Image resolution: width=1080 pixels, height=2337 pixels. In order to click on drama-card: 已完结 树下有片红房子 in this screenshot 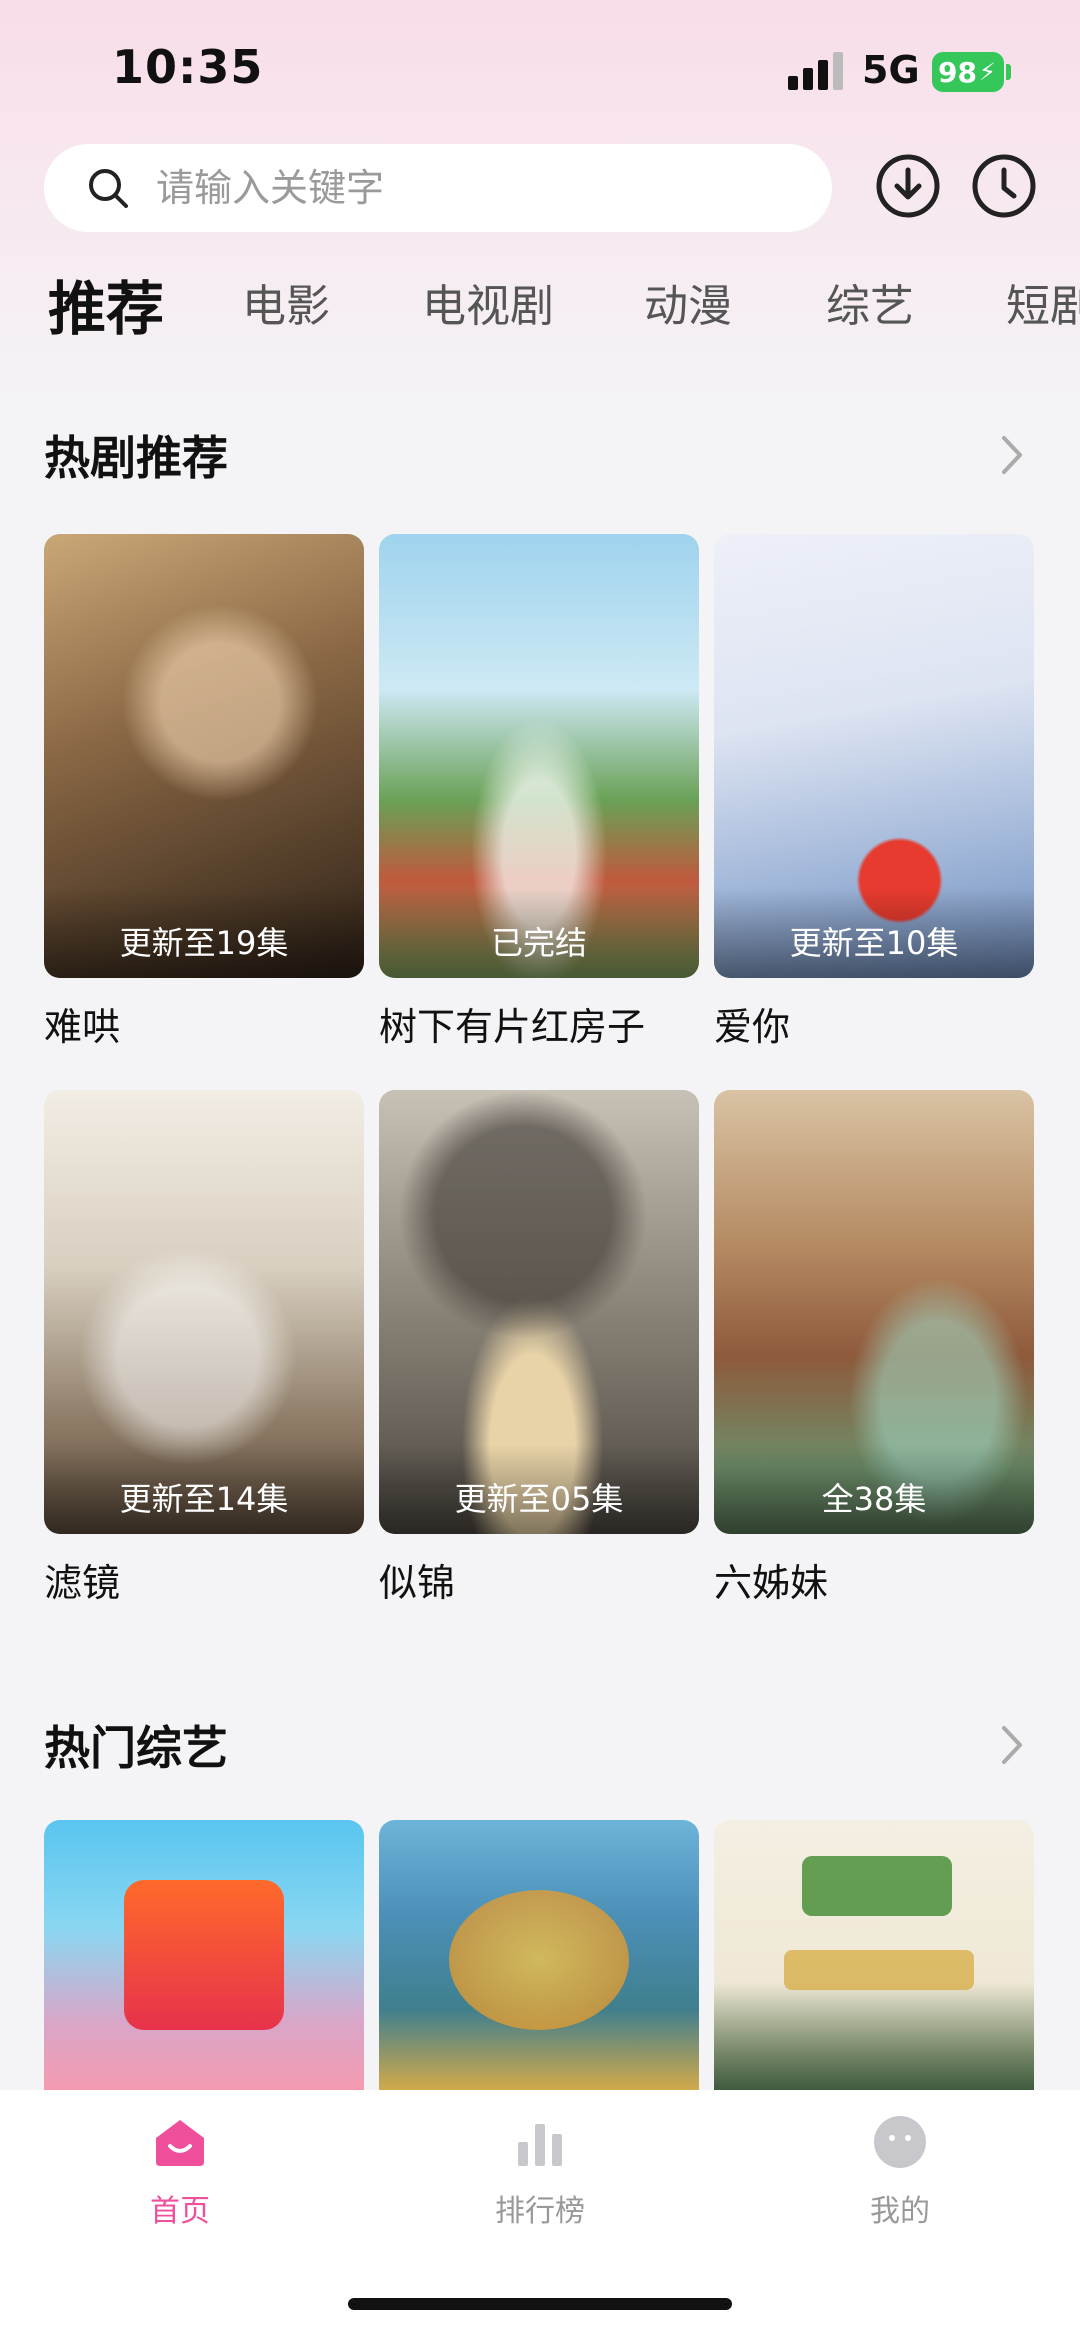, I will do `click(539, 792)`.